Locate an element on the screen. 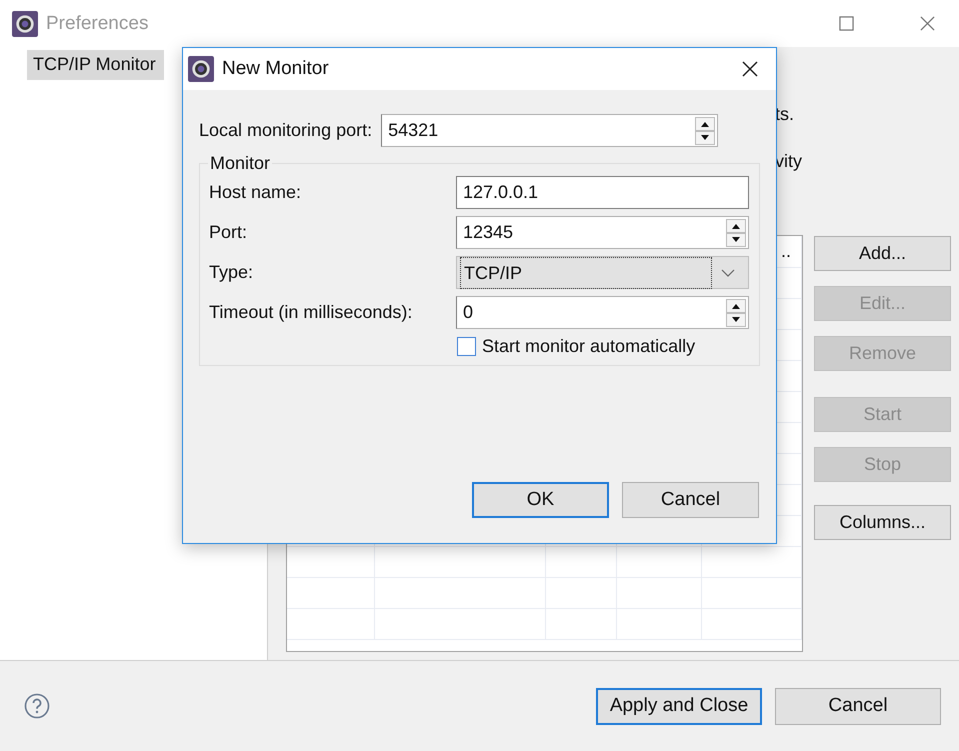 Image resolution: width=959 pixels, height=751 pixels. field-label: Type: is located at coordinates (231, 272).